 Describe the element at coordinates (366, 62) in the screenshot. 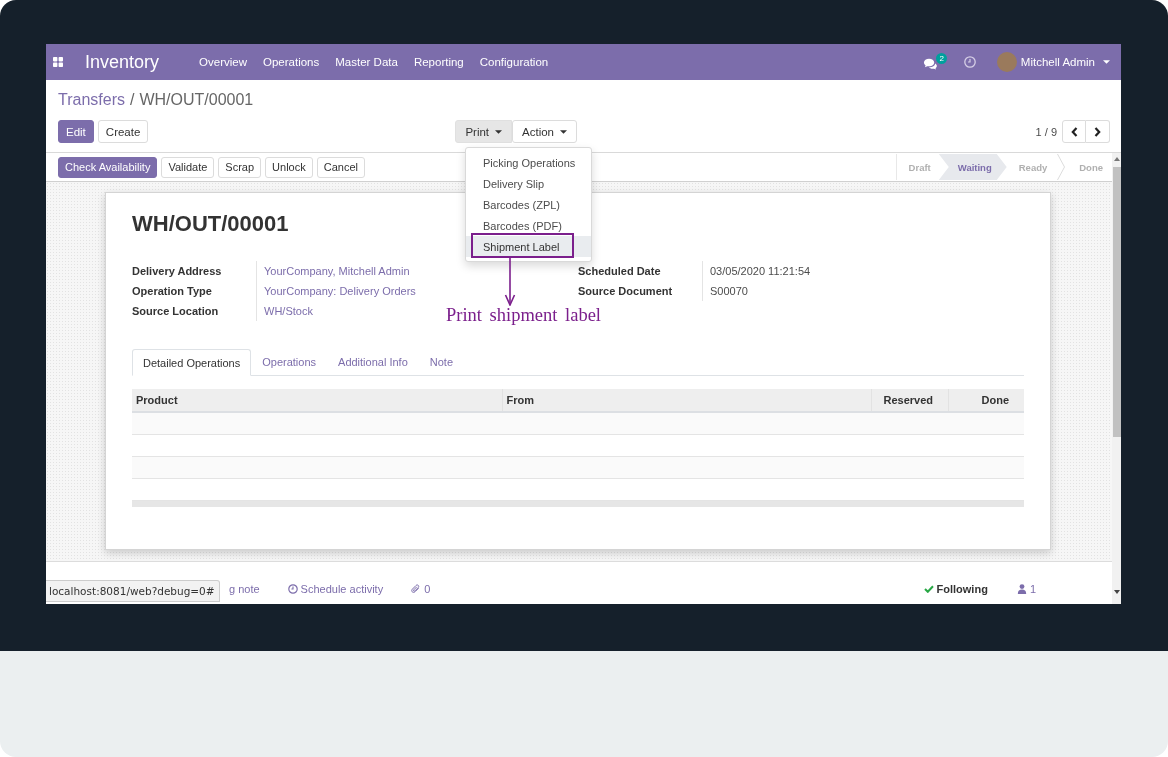

I see `menu-item: Master Data` at that location.